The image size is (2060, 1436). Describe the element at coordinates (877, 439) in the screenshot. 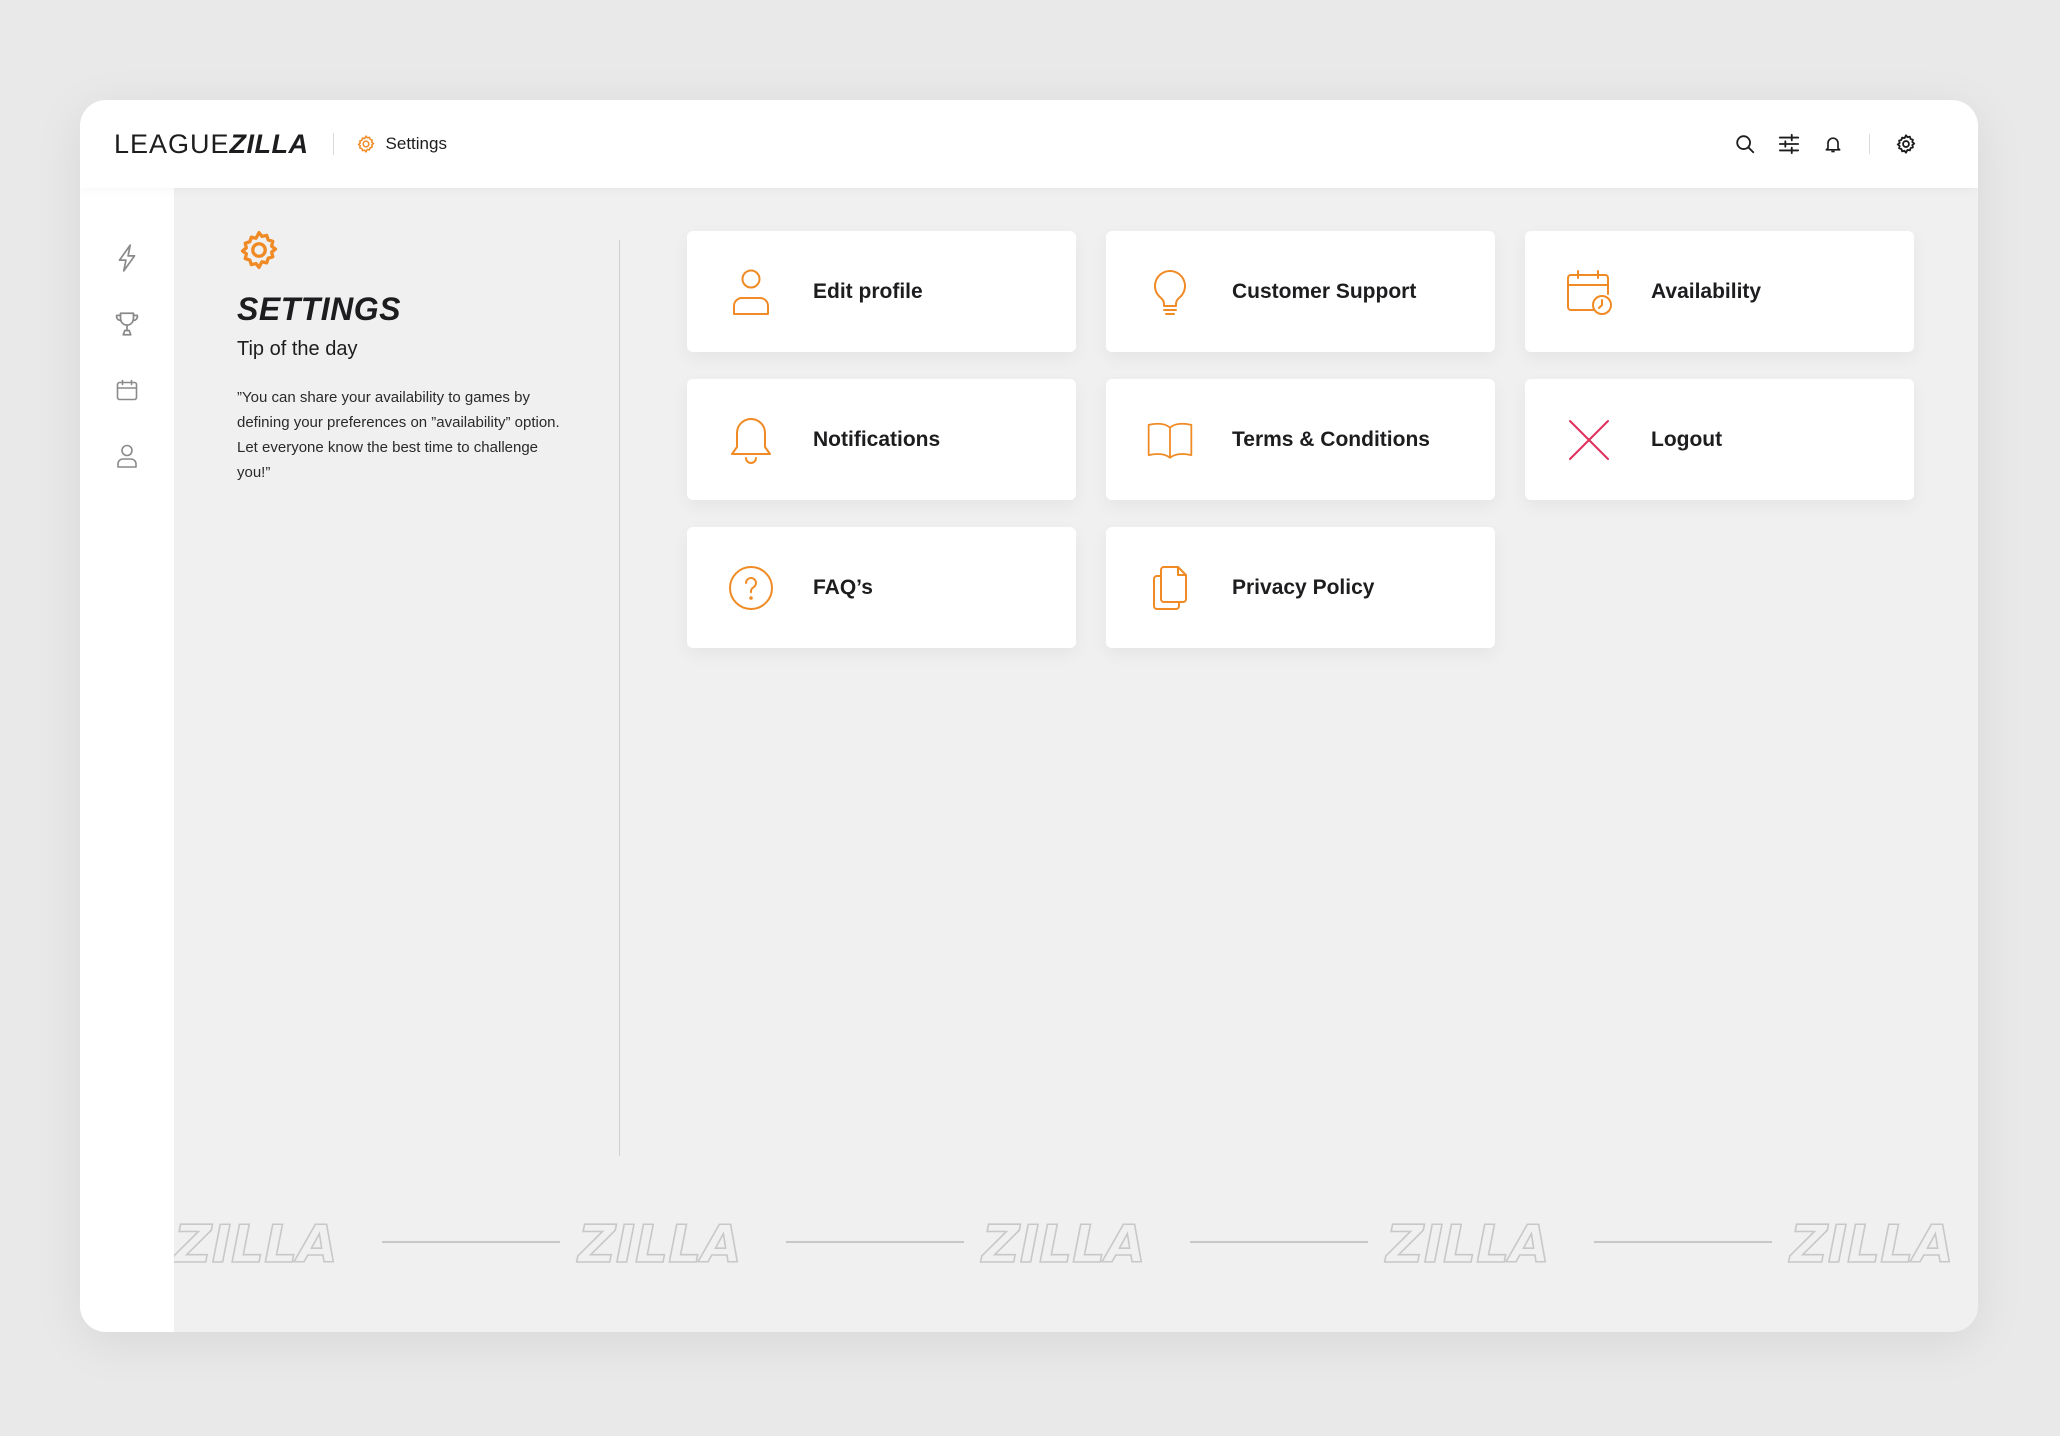

I see `tile-label: Notifications` at that location.